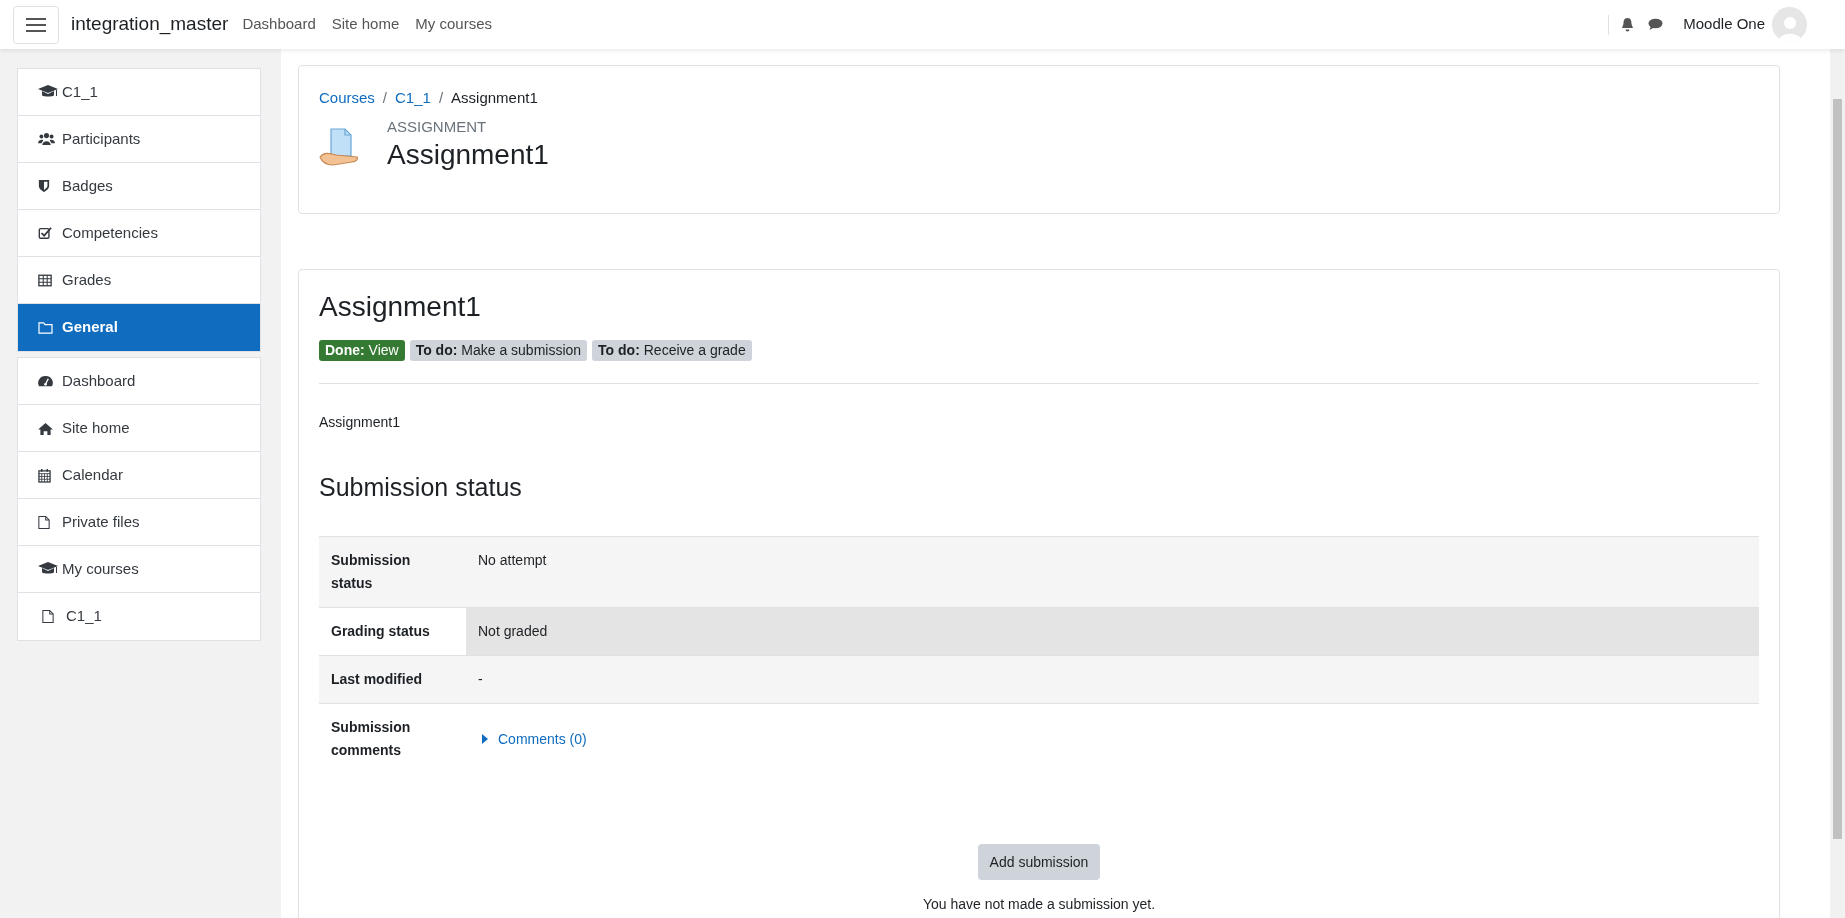  What do you see at coordinates (512, 560) in the screenshot?
I see `row-value: No attempt` at bounding box center [512, 560].